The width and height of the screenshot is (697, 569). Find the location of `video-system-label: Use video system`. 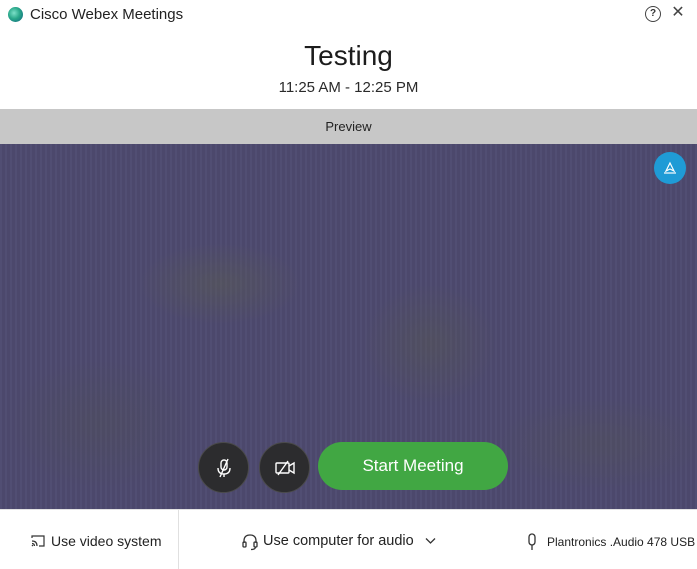

video-system-label: Use video system is located at coordinates (106, 541).